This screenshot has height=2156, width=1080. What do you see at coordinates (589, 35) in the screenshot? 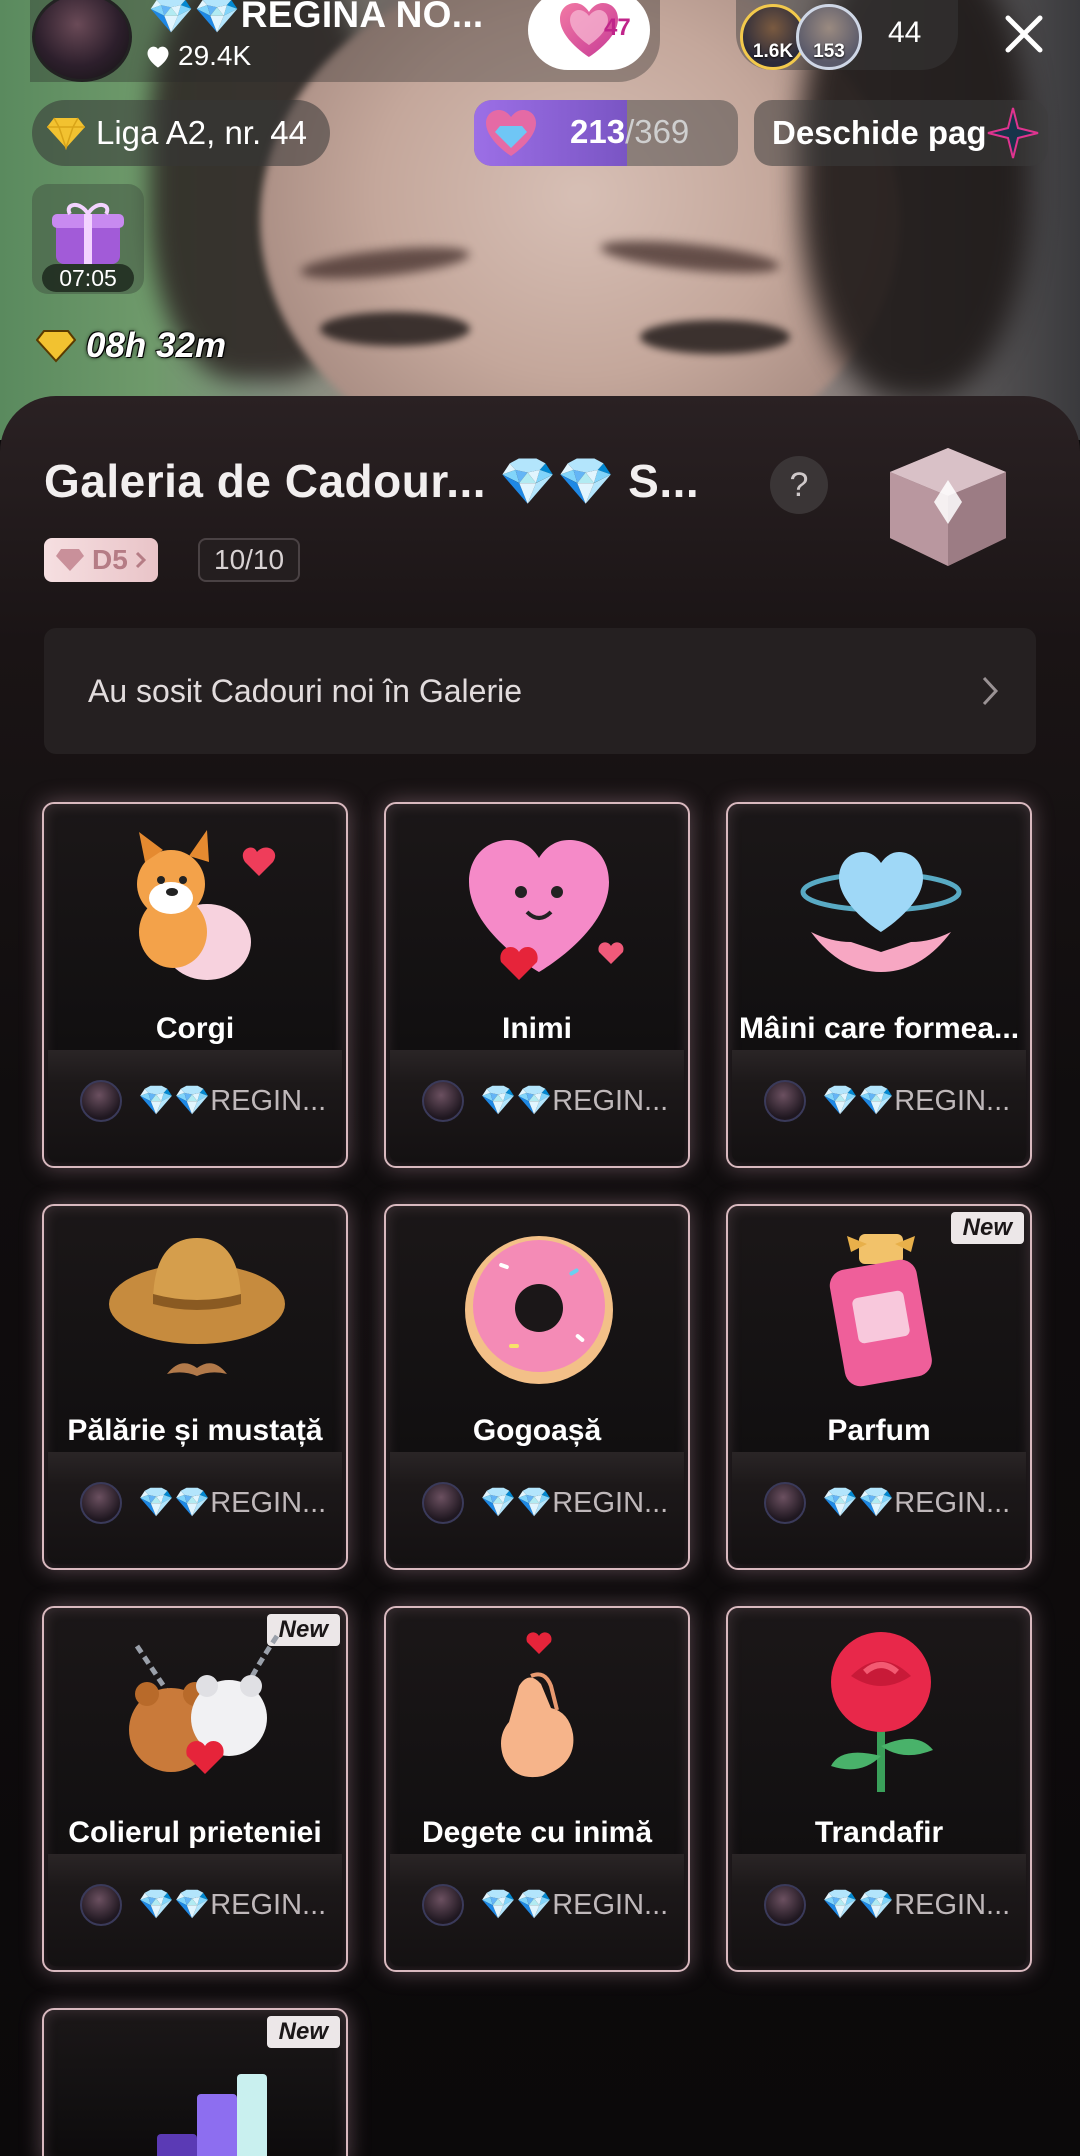
I see `follow-button: 47` at bounding box center [589, 35].